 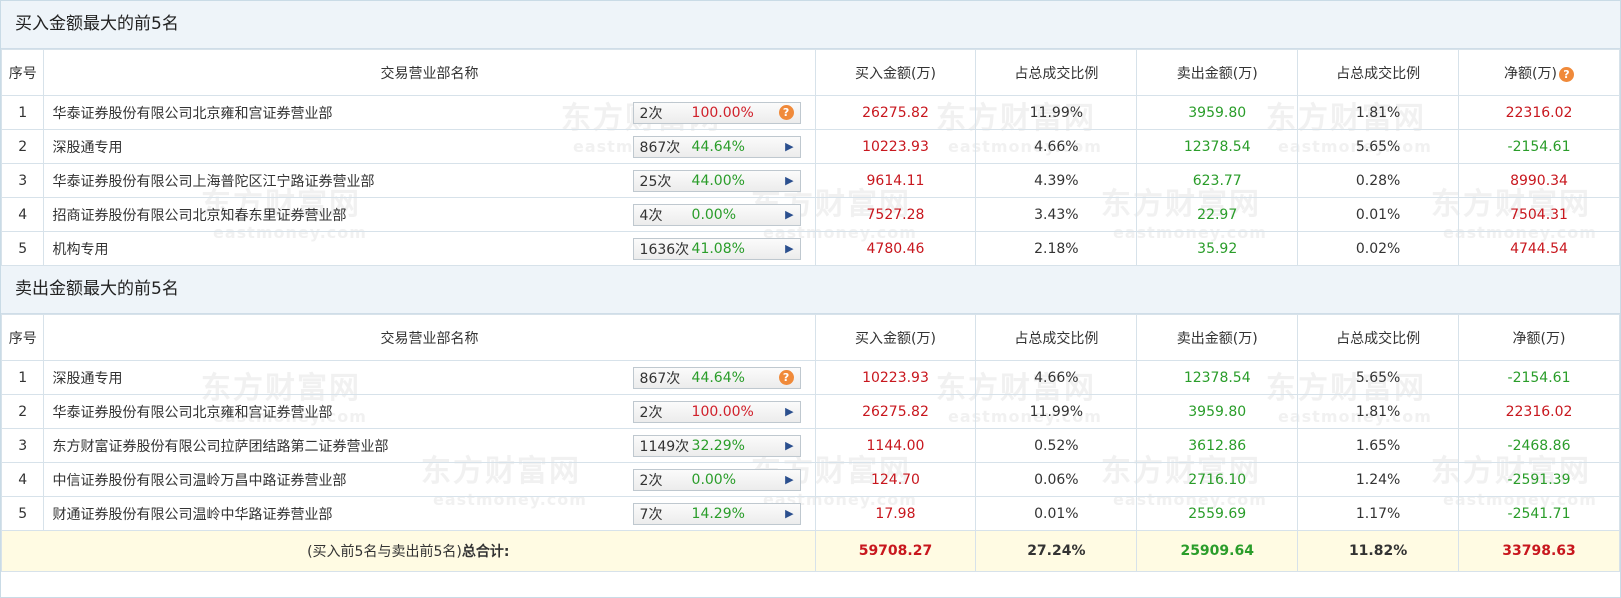 What do you see at coordinates (895, 445) in the screenshot?
I see `buy-amount: 1144.00` at bounding box center [895, 445].